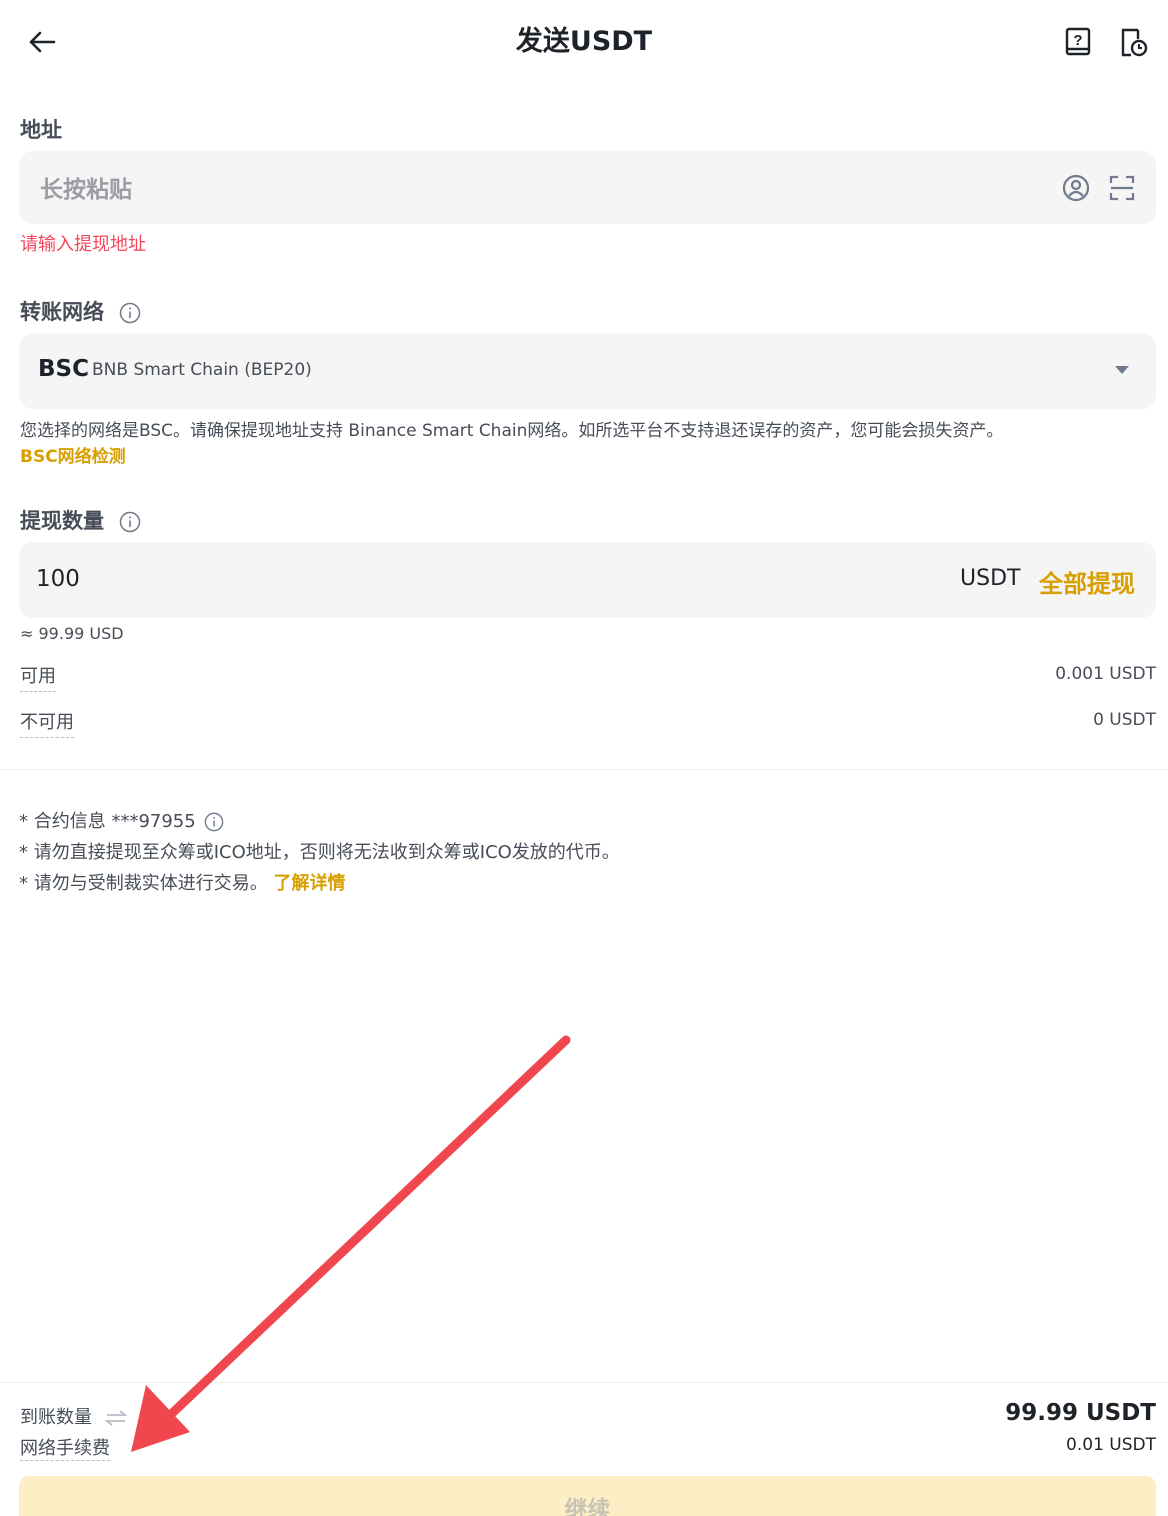  I want to click on scan-button, so click(1122, 190).